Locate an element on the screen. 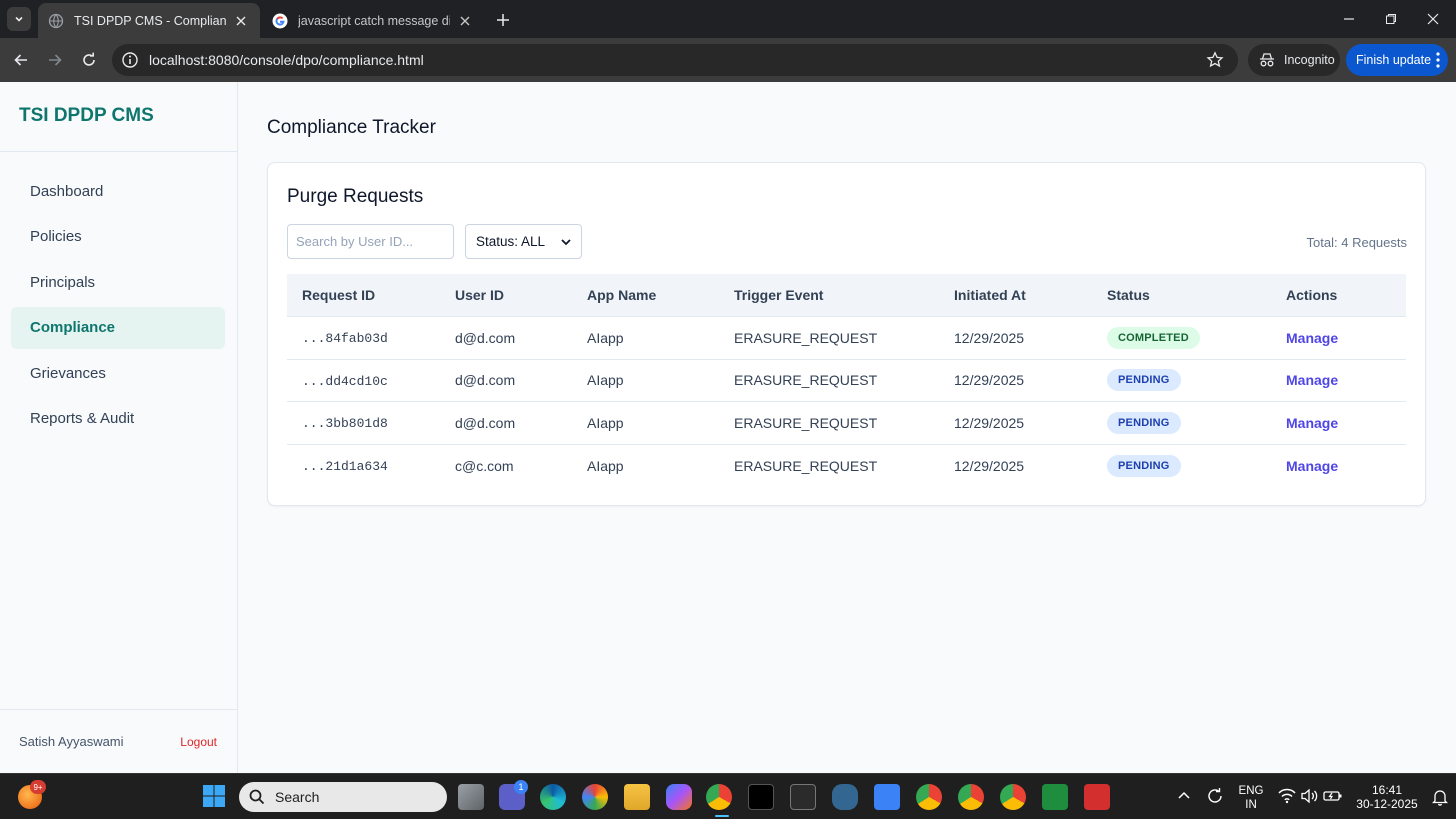  request-id: ...21d1a634 is located at coordinates (345, 467).